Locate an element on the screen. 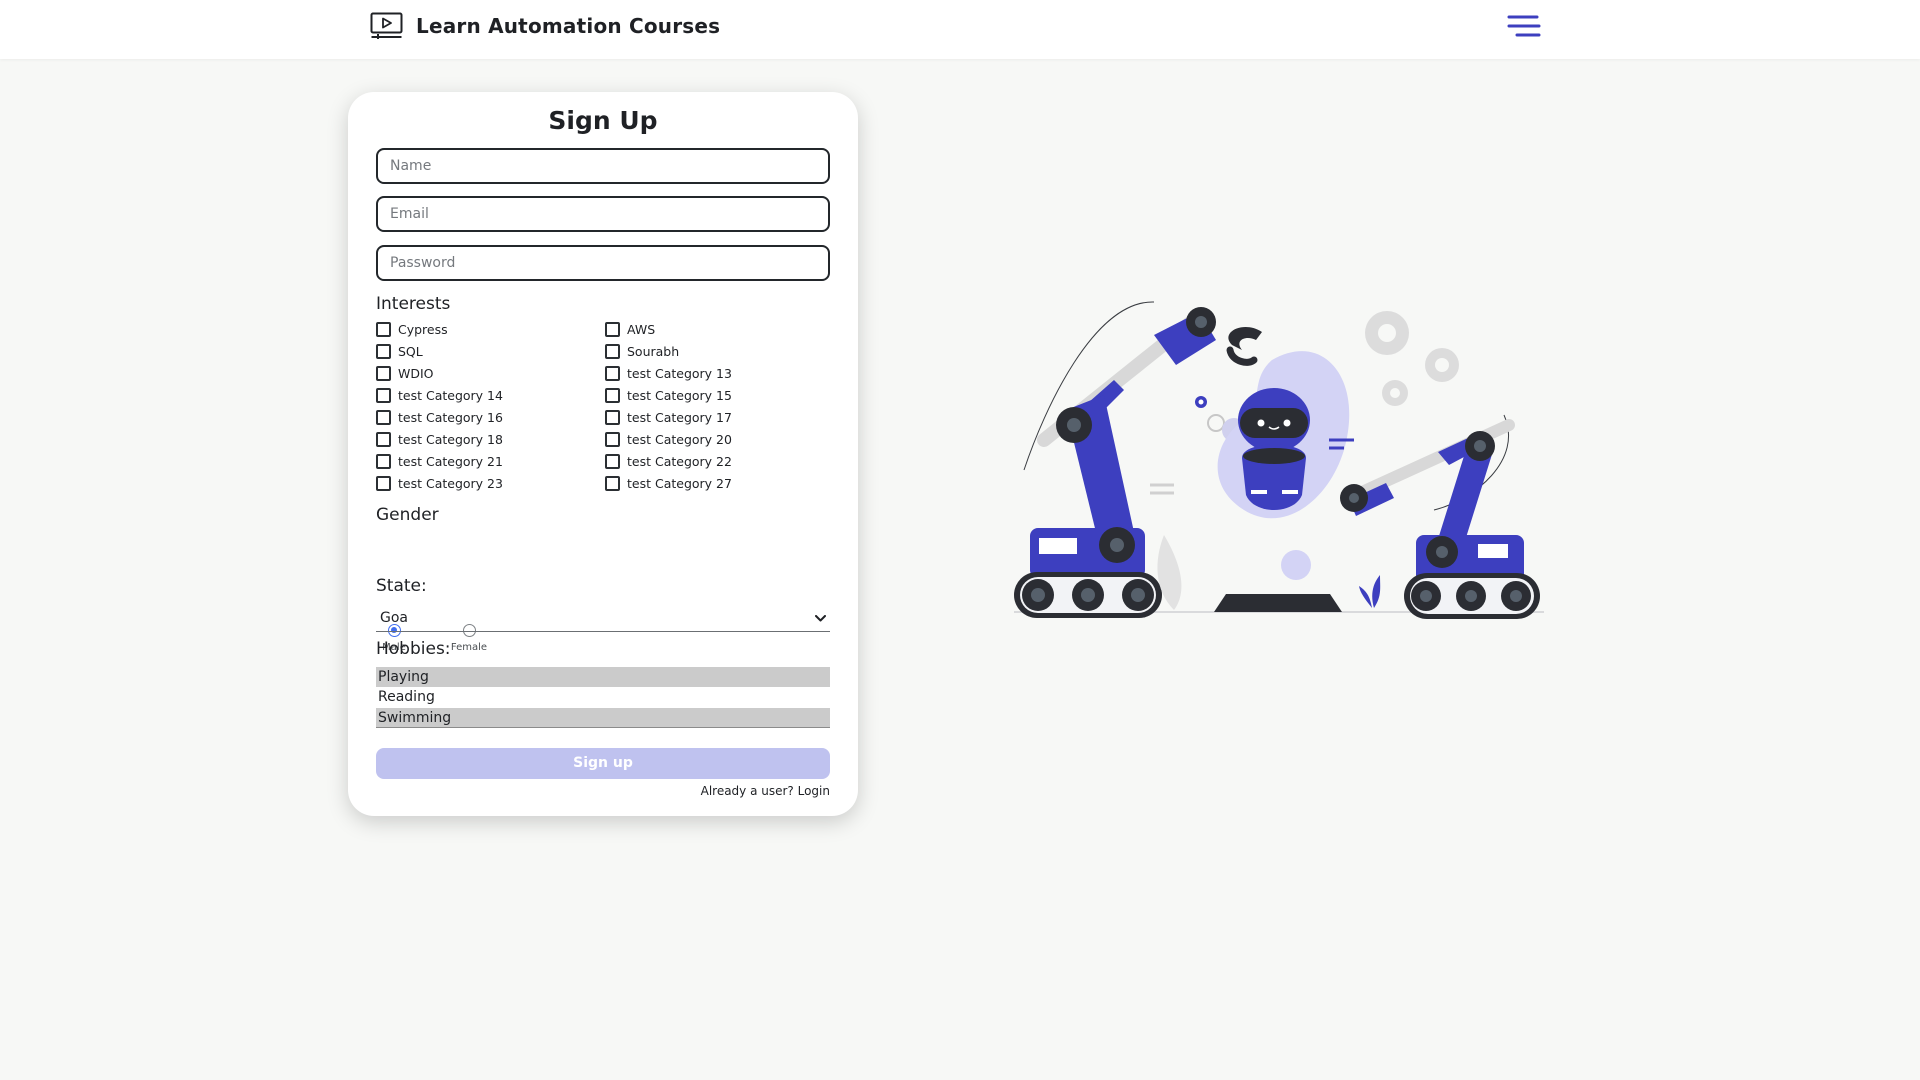 The image size is (1920, 1080). robot-arms-illustration is located at coordinates (1279, 460).